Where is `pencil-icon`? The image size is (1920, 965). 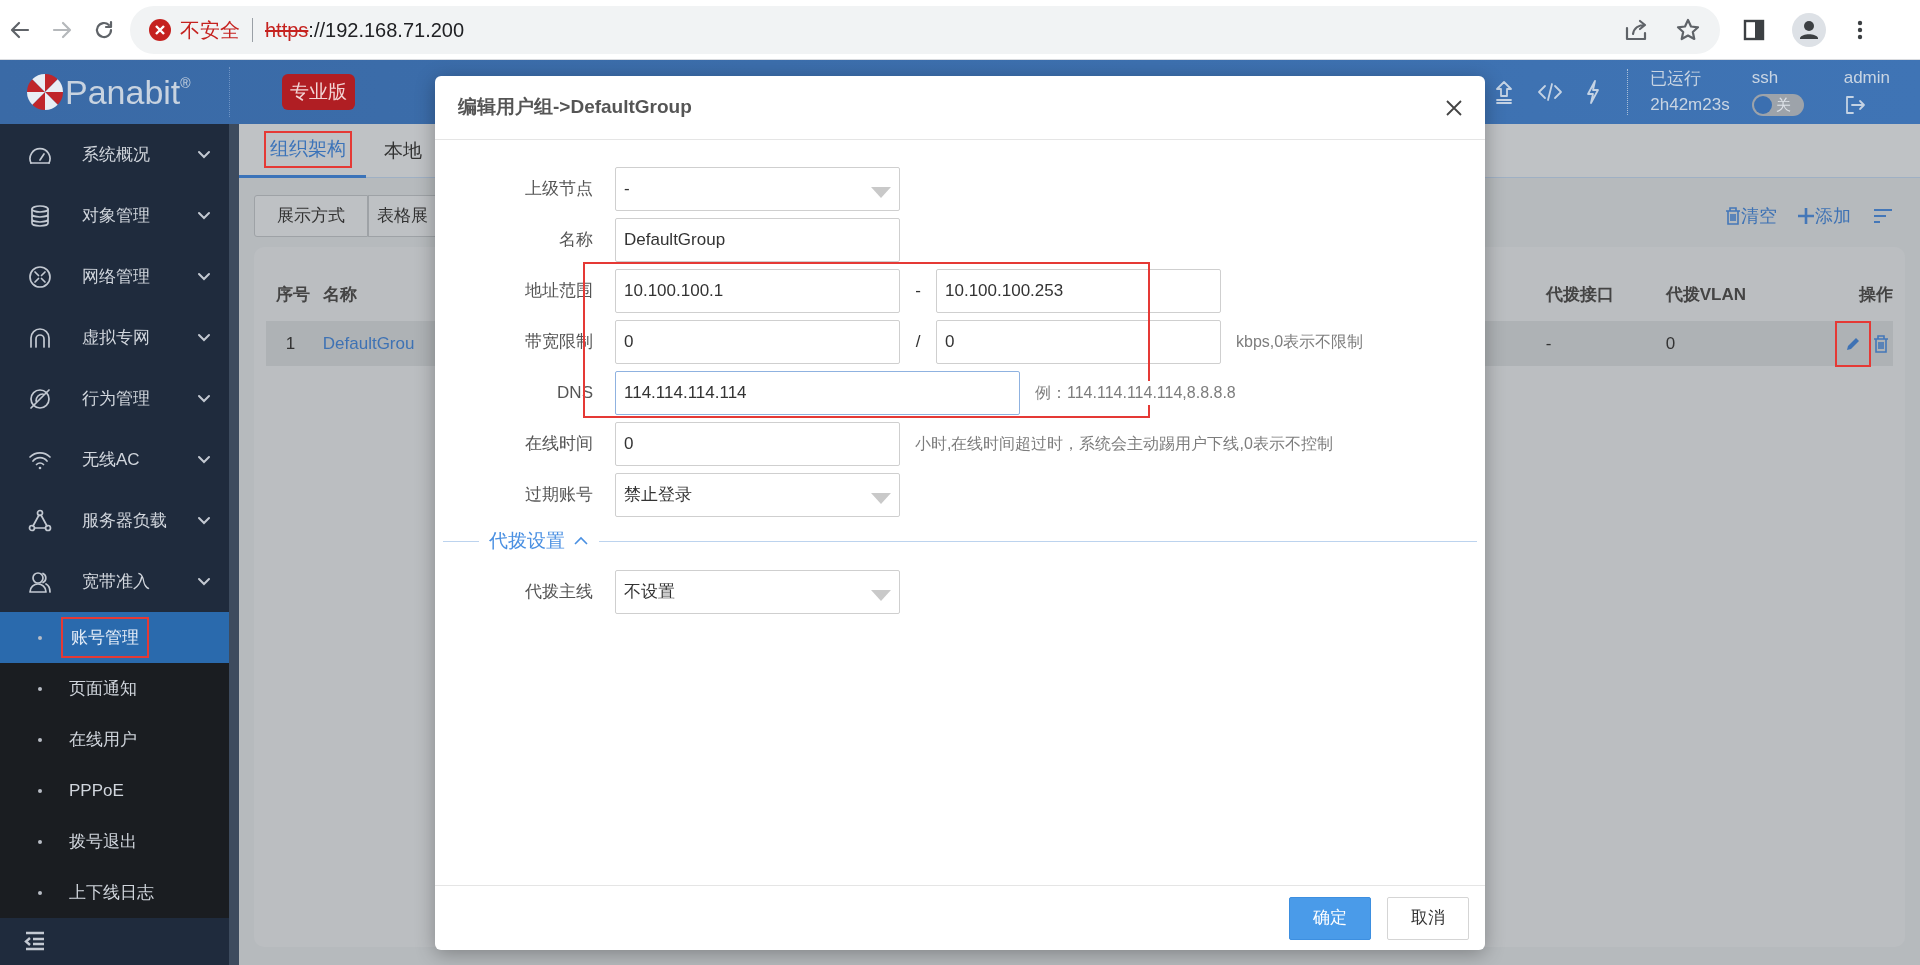 pencil-icon is located at coordinates (1853, 343).